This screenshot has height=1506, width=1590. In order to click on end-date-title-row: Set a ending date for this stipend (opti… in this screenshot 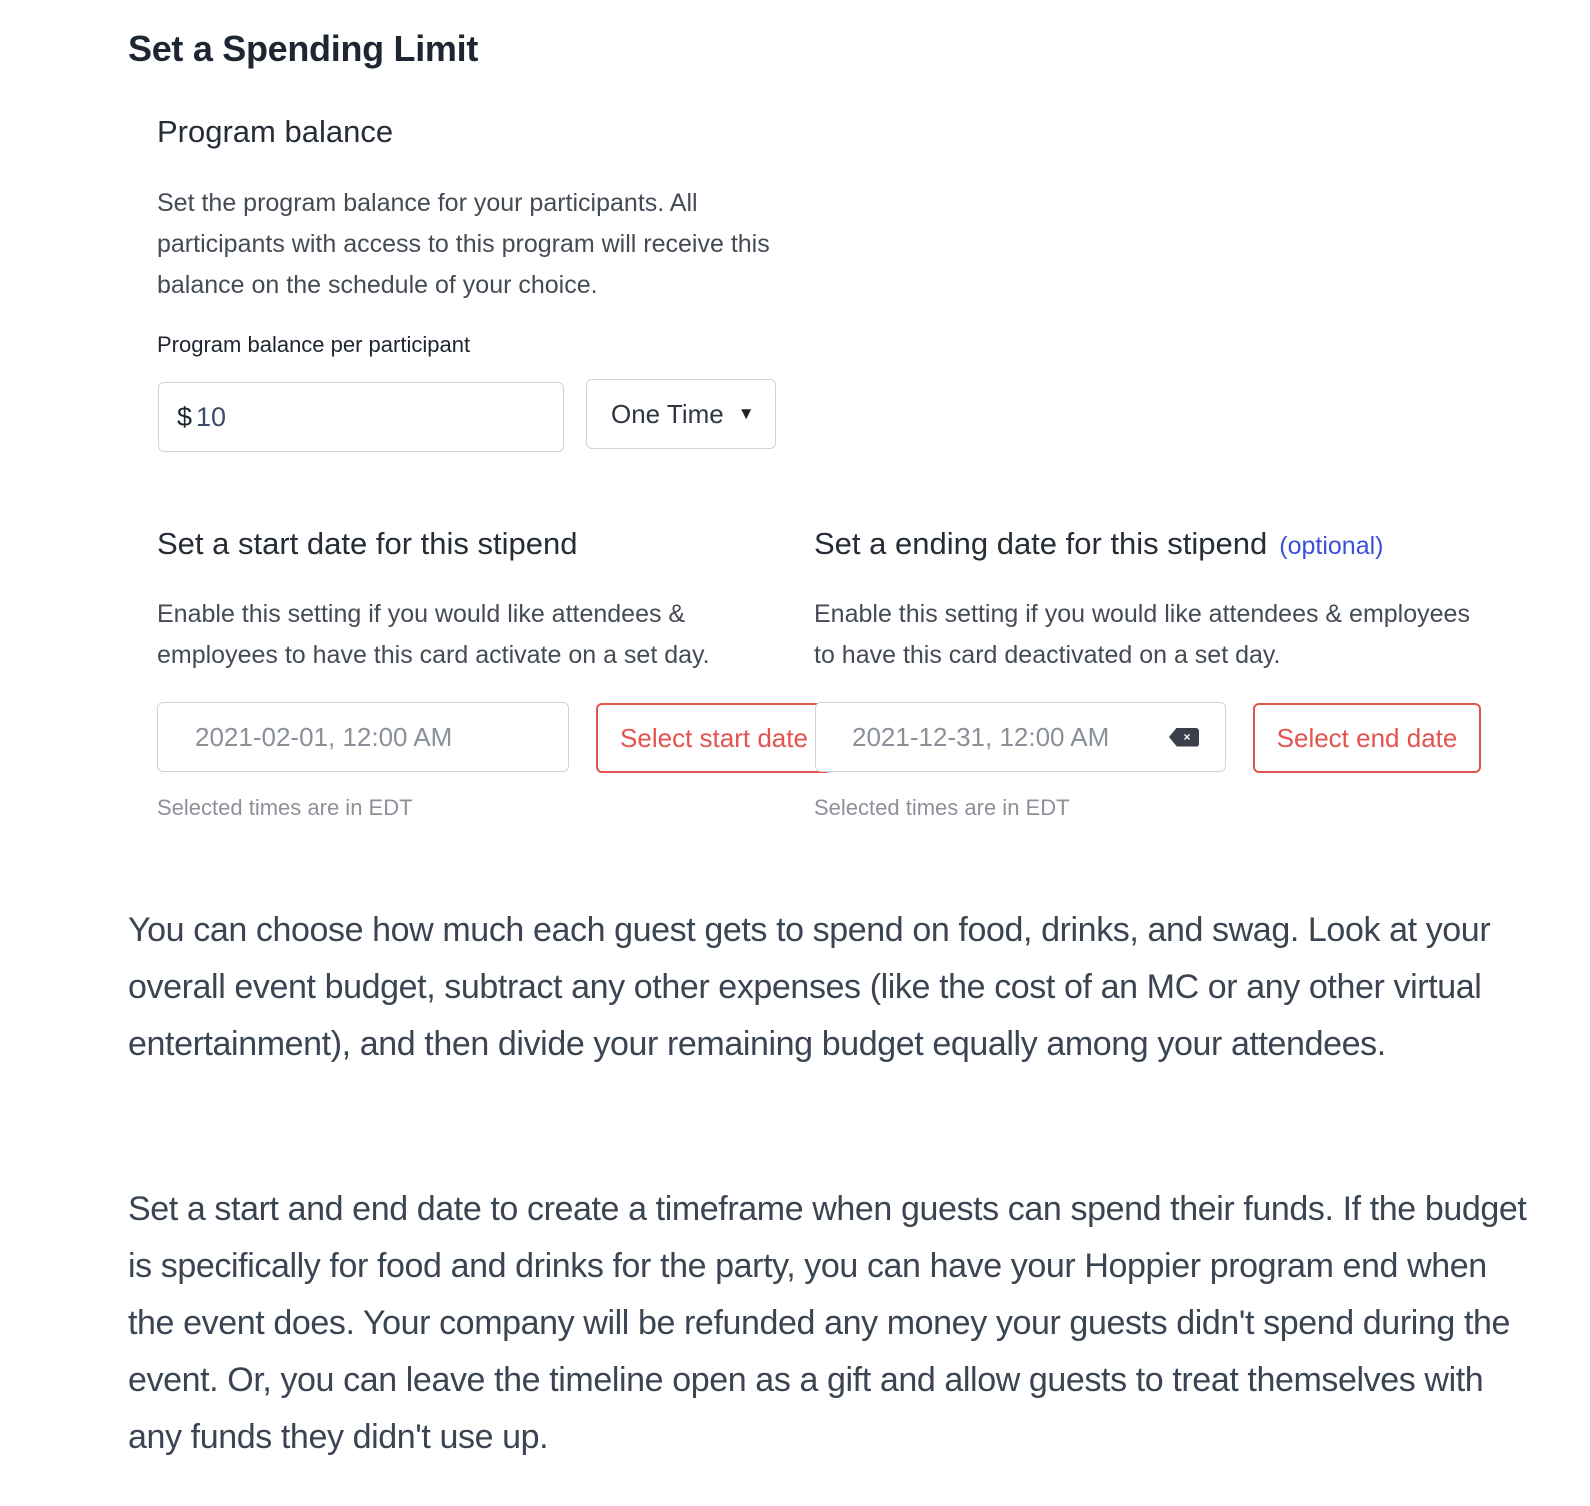, I will do `click(1099, 544)`.